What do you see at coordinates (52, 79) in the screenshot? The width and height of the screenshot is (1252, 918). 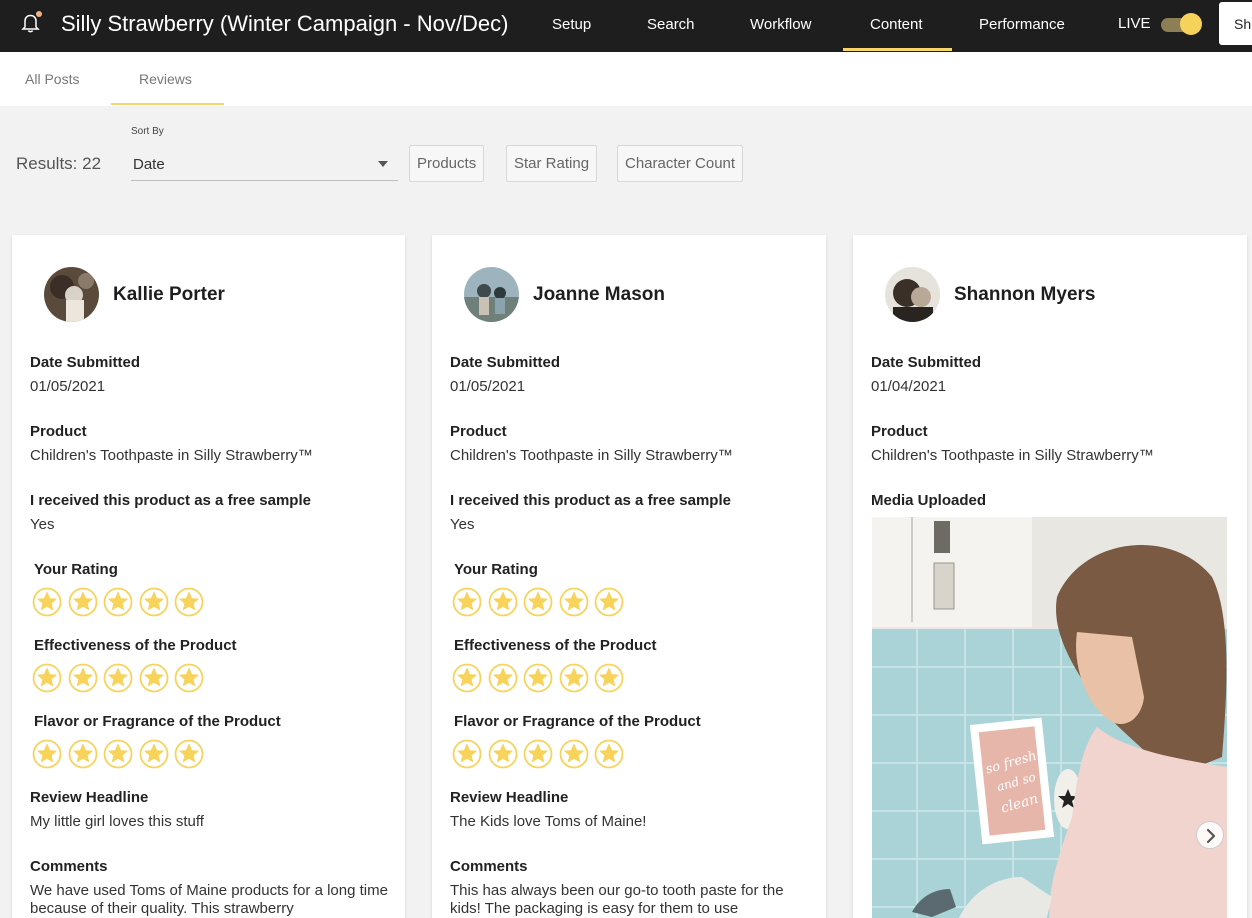 I see `tab-all-posts: All Posts` at bounding box center [52, 79].